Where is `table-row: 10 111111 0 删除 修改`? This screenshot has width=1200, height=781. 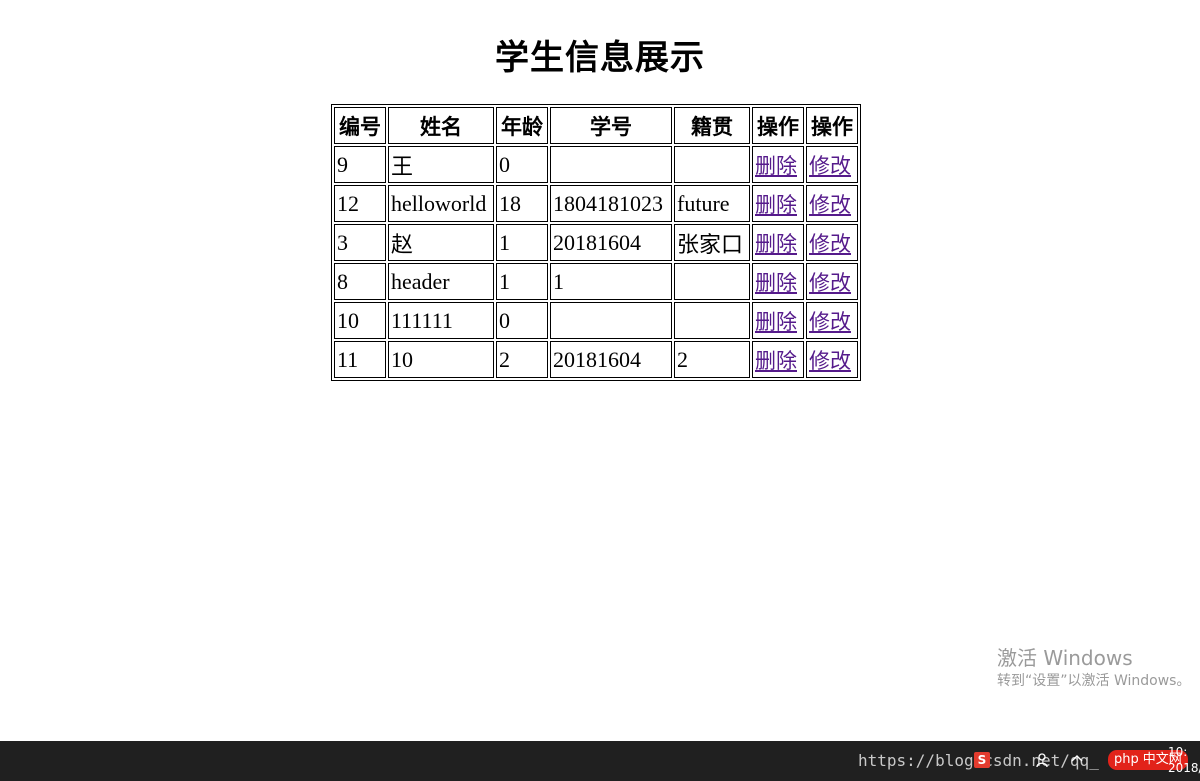 table-row: 10 111111 0 删除 修改 is located at coordinates (596, 320).